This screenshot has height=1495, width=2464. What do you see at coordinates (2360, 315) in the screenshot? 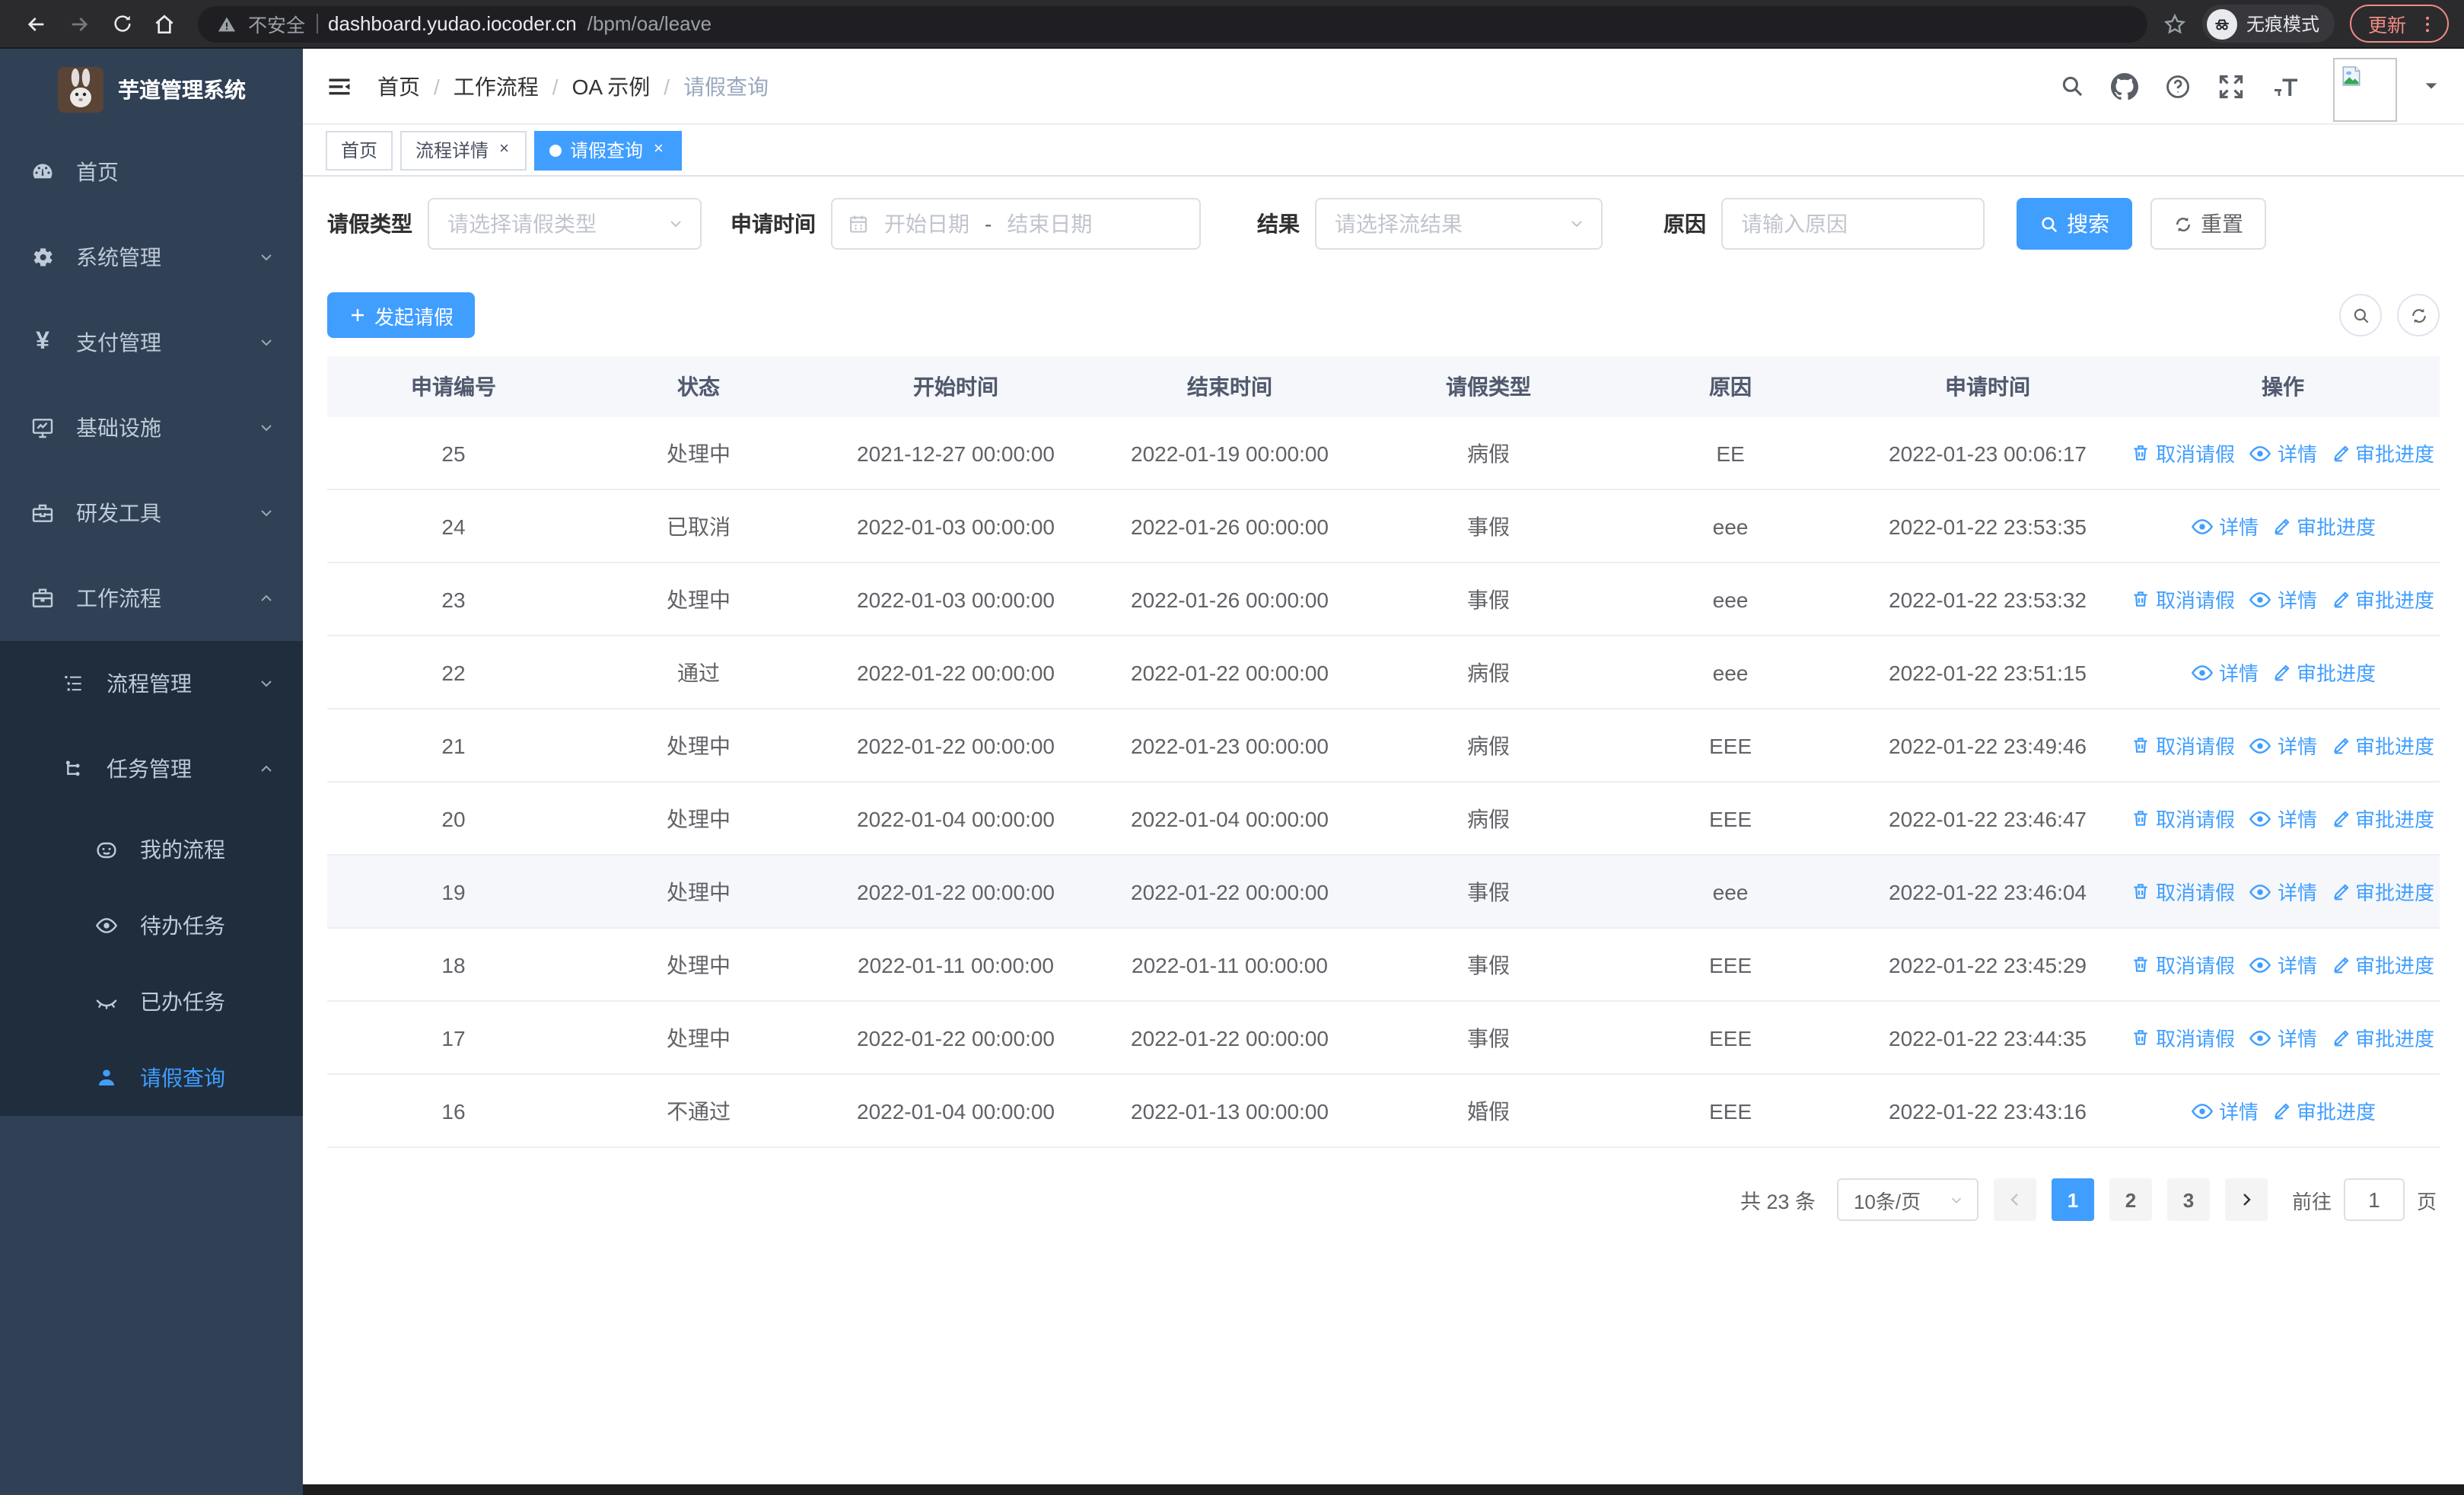
I see `toggle-search-button` at bounding box center [2360, 315].